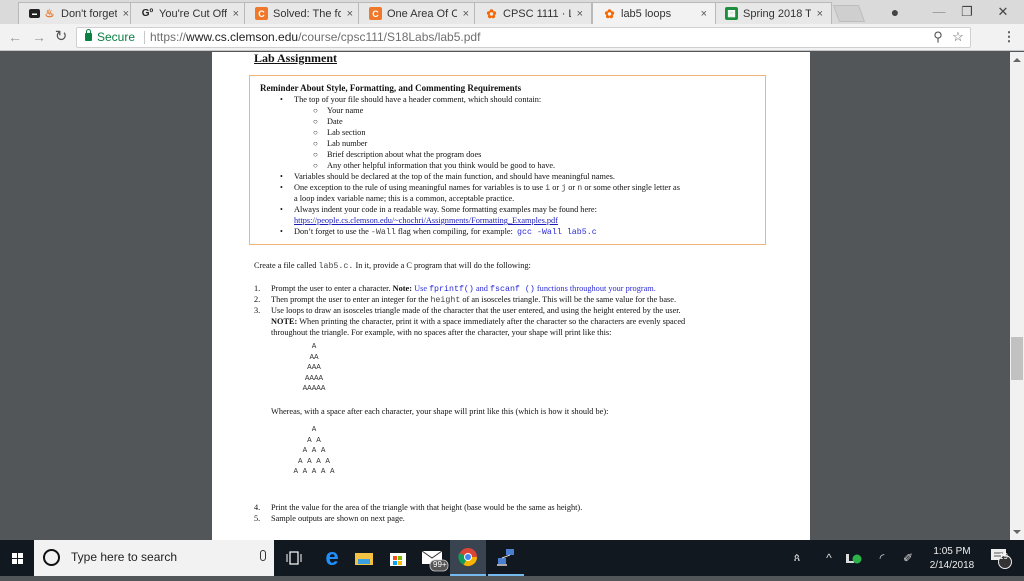 The image size is (1024, 581). What do you see at coordinates (797, 558) in the screenshot?
I see `people-icon: ጰ` at bounding box center [797, 558].